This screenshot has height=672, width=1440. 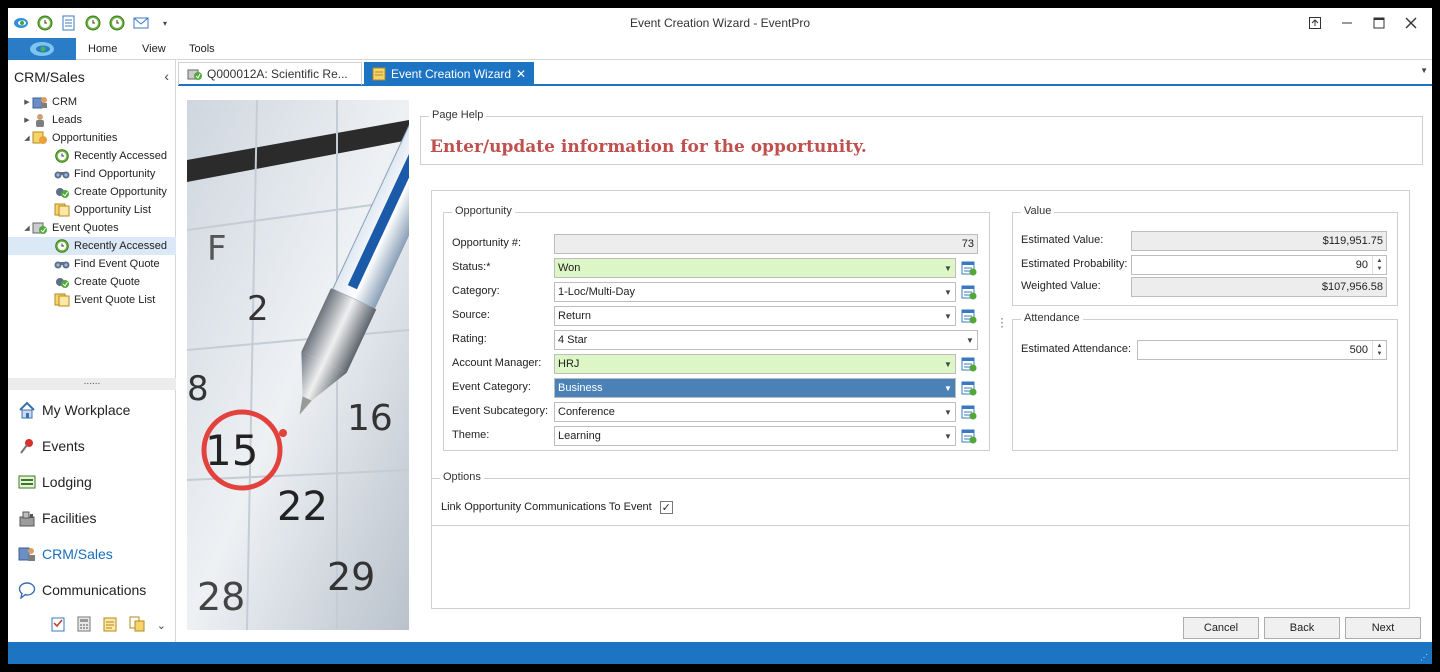 What do you see at coordinates (471, 315) in the screenshot?
I see `opportunity-field-label: Source:` at bounding box center [471, 315].